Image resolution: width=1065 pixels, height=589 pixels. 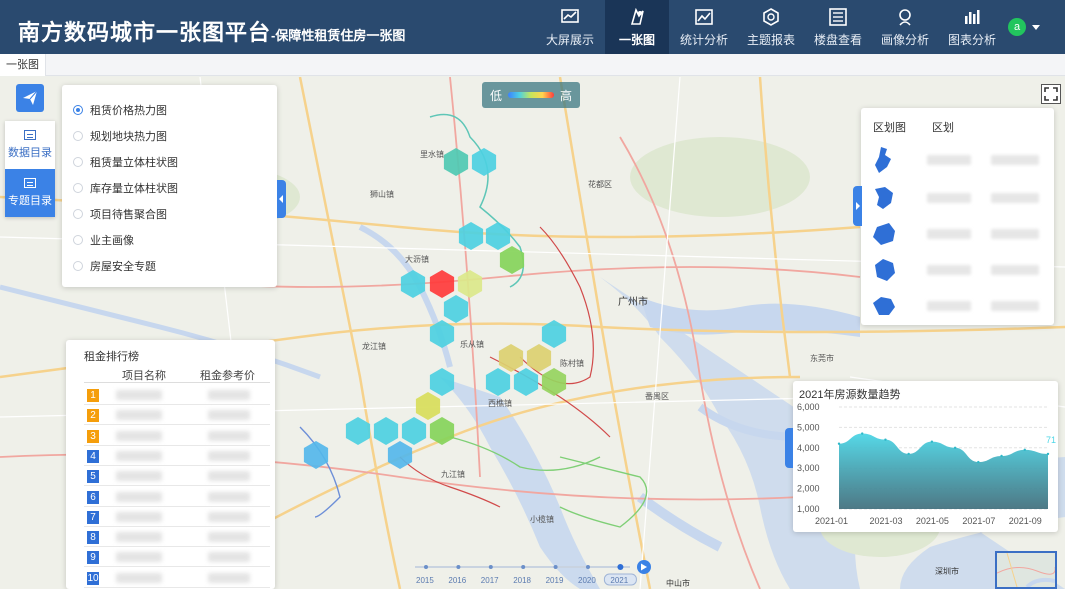 I want to click on nav-big-screen: 大屏展示, so click(x=570, y=27).